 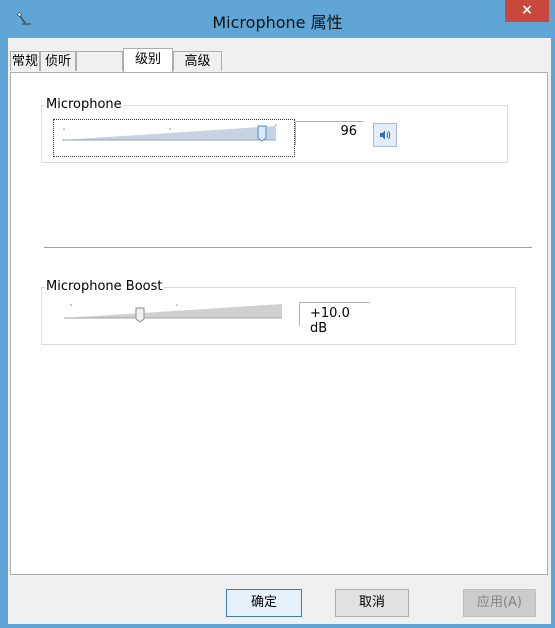 I want to click on boost-value: +10.0 dB, so click(x=334, y=319).